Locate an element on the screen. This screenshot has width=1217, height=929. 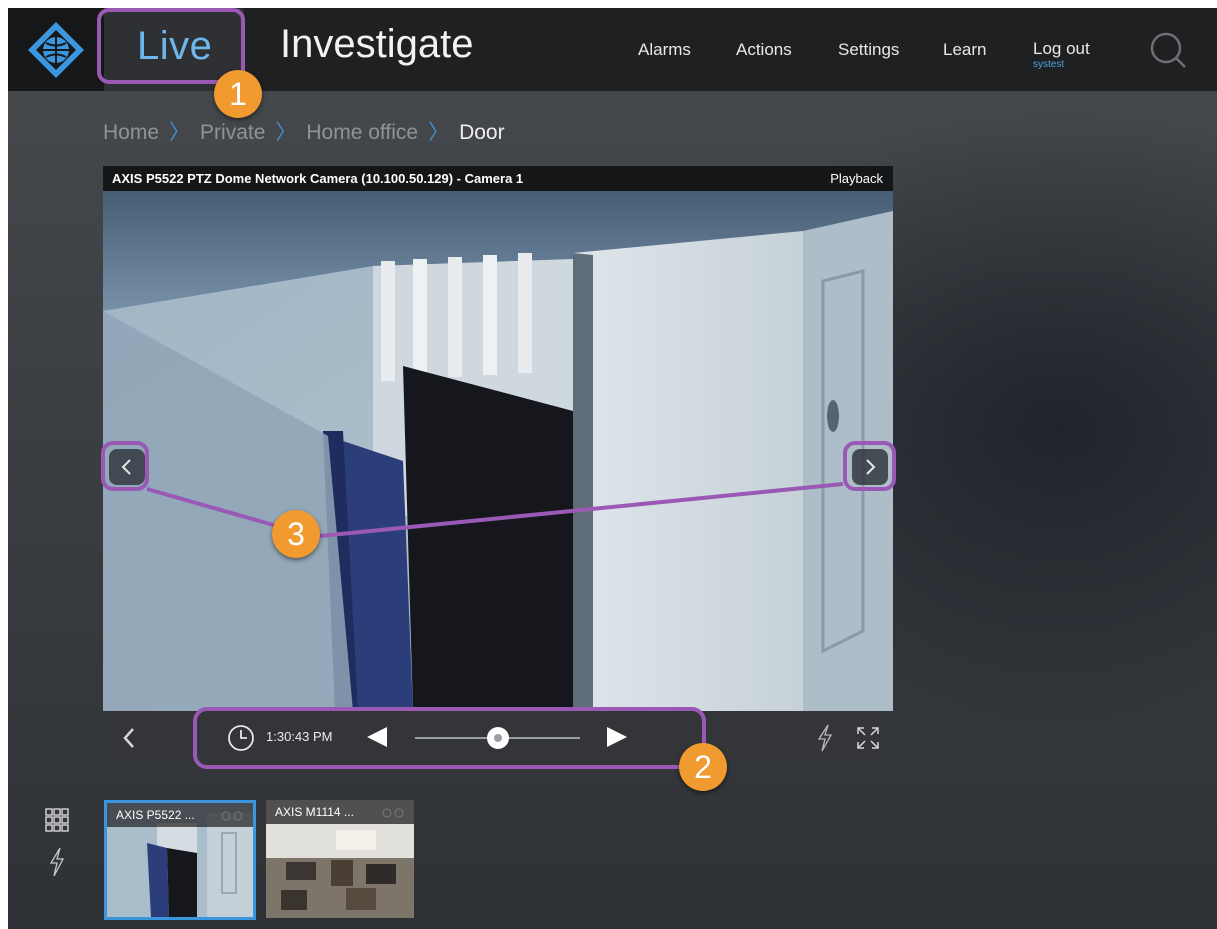
callout-3-leader-lines is located at coordinates (495, 510).